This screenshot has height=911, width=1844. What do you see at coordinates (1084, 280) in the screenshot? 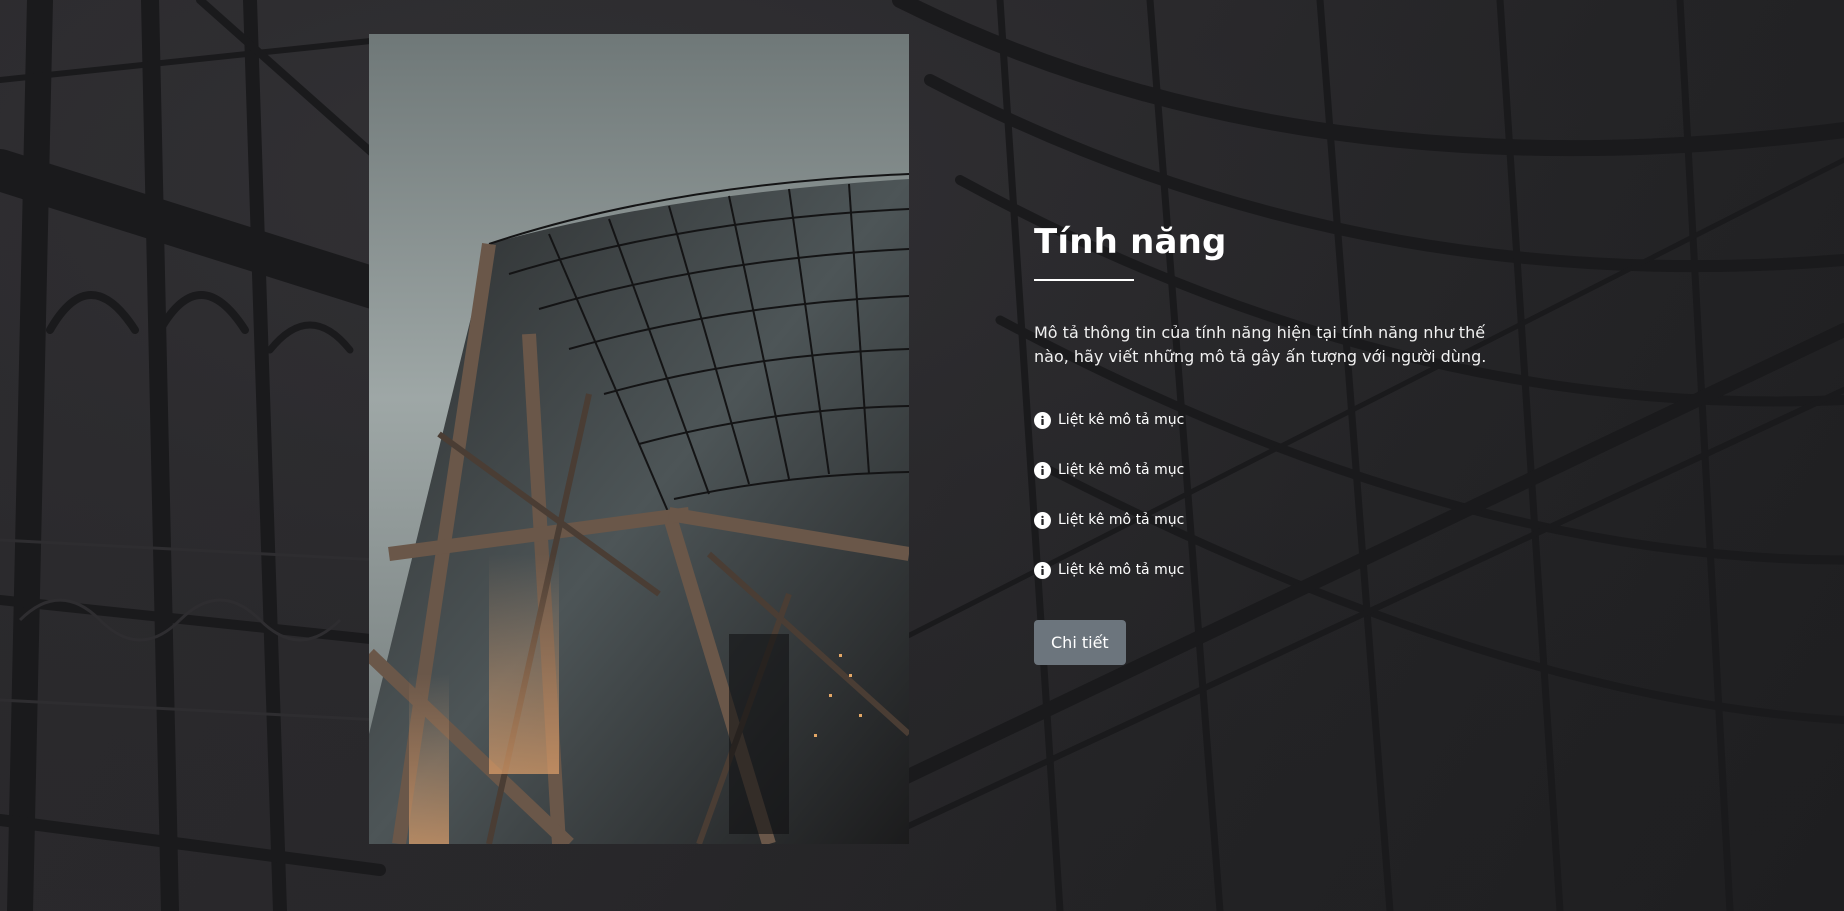
I see `title-underline` at bounding box center [1084, 280].